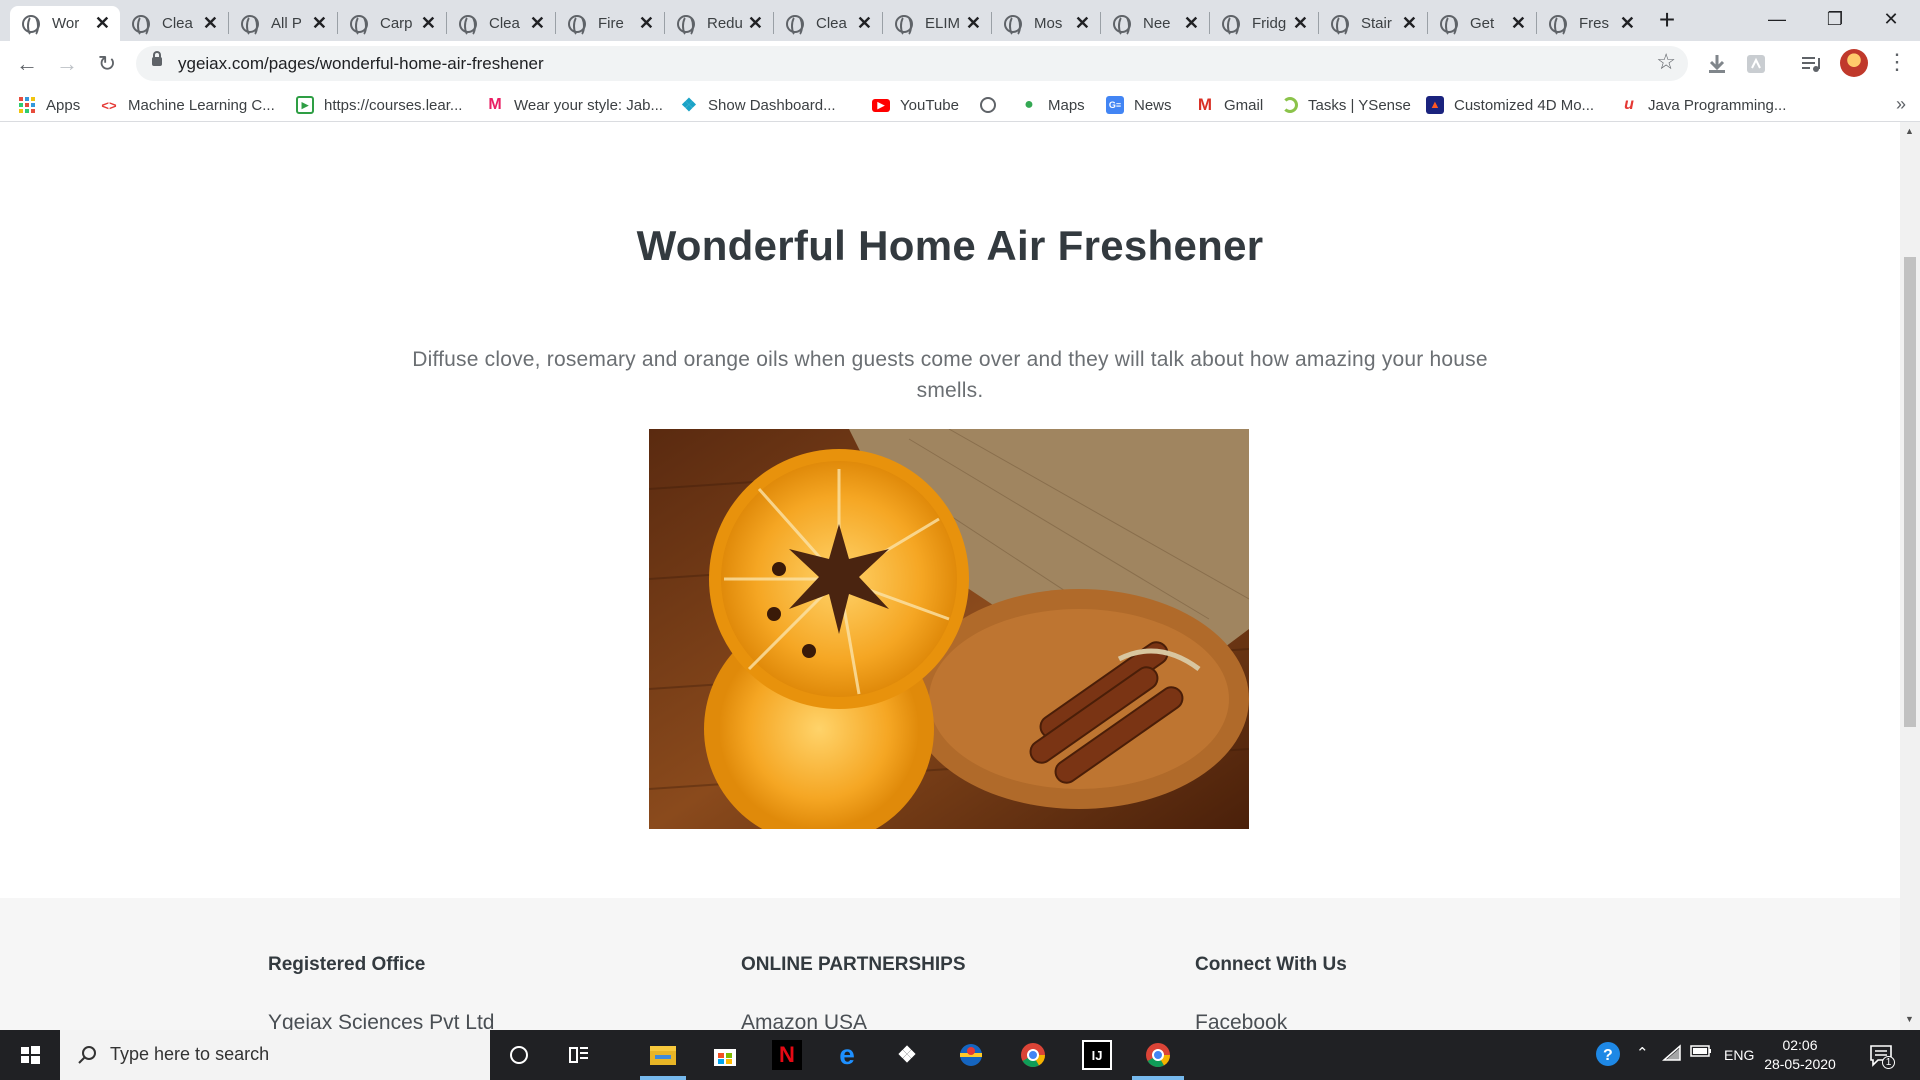 The width and height of the screenshot is (1920, 1080). What do you see at coordinates (1066, 105) in the screenshot?
I see `bookmark-label: Maps` at bounding box center [1066, 105].